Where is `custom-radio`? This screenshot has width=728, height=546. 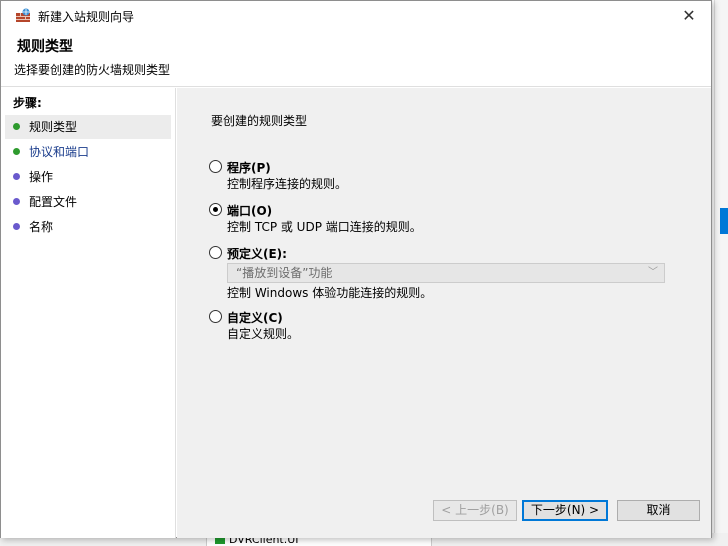
custom-radio is located at coordinates (215, 316).